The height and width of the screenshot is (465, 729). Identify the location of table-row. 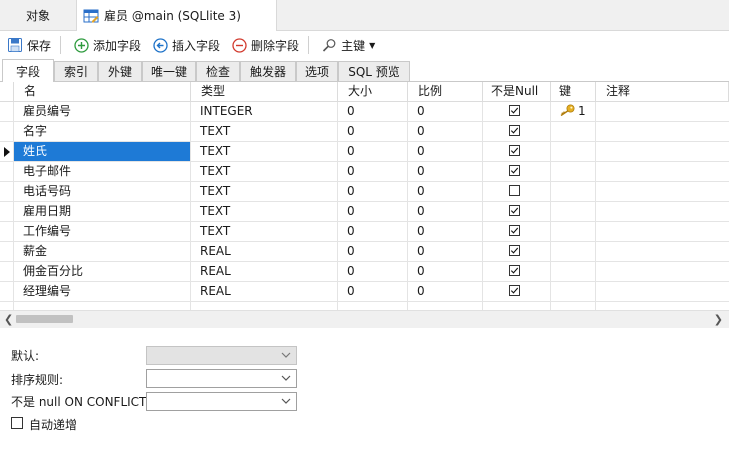
(364, 306).